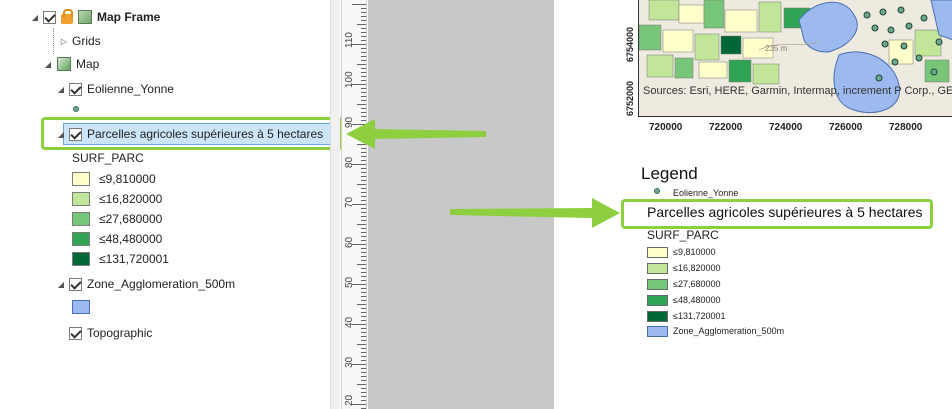 This screenshot has height=409, width=952. What do you see at coordinates (535, 213) in the screenshot?
I see `arrow-right-icon` at bounding box center [535, 213].